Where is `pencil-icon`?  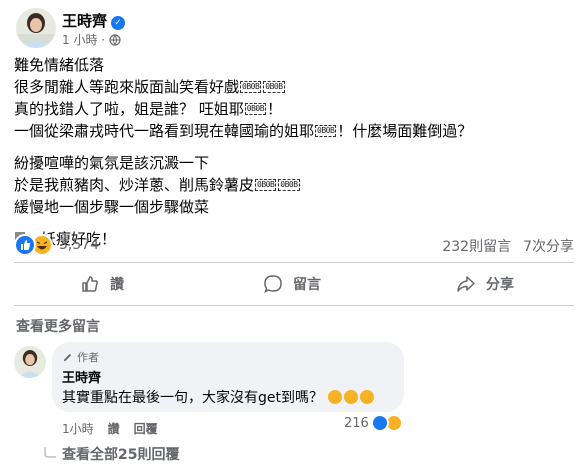
pencil-icon is located at coordinates (67, 357).